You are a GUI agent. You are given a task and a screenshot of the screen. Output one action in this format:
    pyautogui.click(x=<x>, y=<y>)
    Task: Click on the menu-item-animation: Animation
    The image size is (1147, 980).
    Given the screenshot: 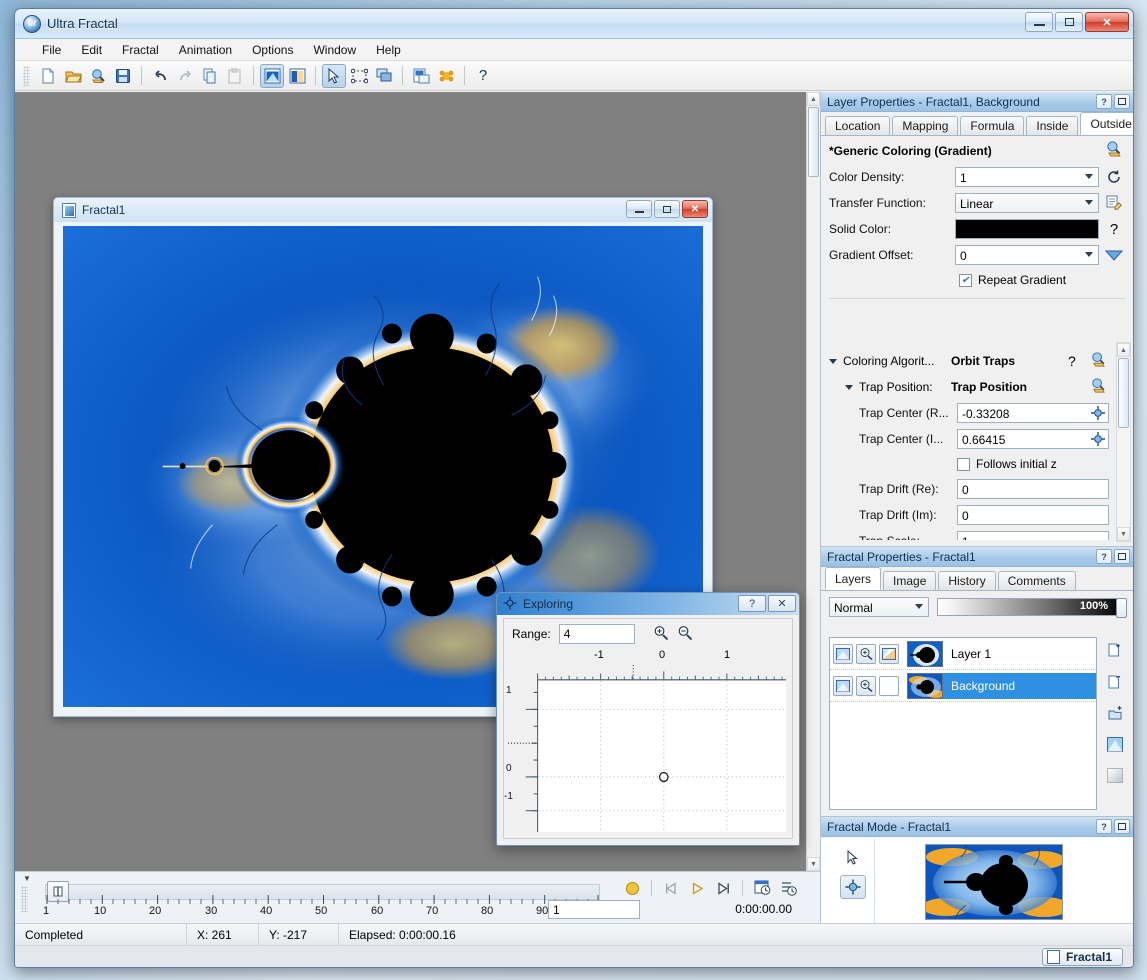 What is the action you would take?
    pyautogui.click(x=205, y=50)
    